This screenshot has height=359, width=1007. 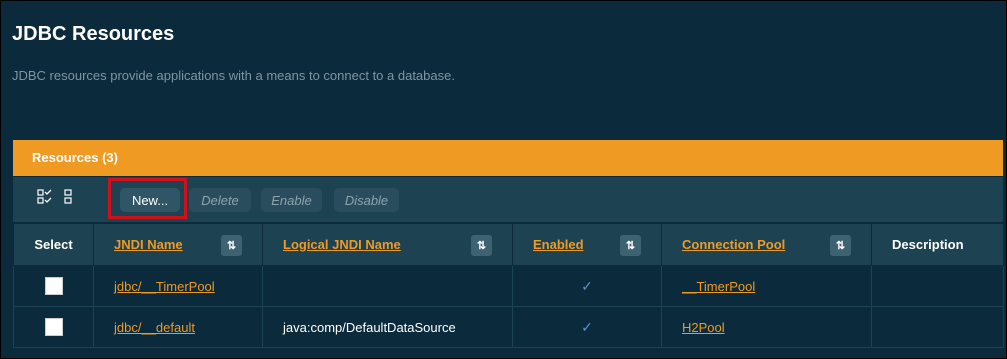 What do you see at coordinates (342, 244) in the screenshot?
I see `sort-link-logical-jndi-name: Logical JNDI Name` at bounding box center [342, 244].